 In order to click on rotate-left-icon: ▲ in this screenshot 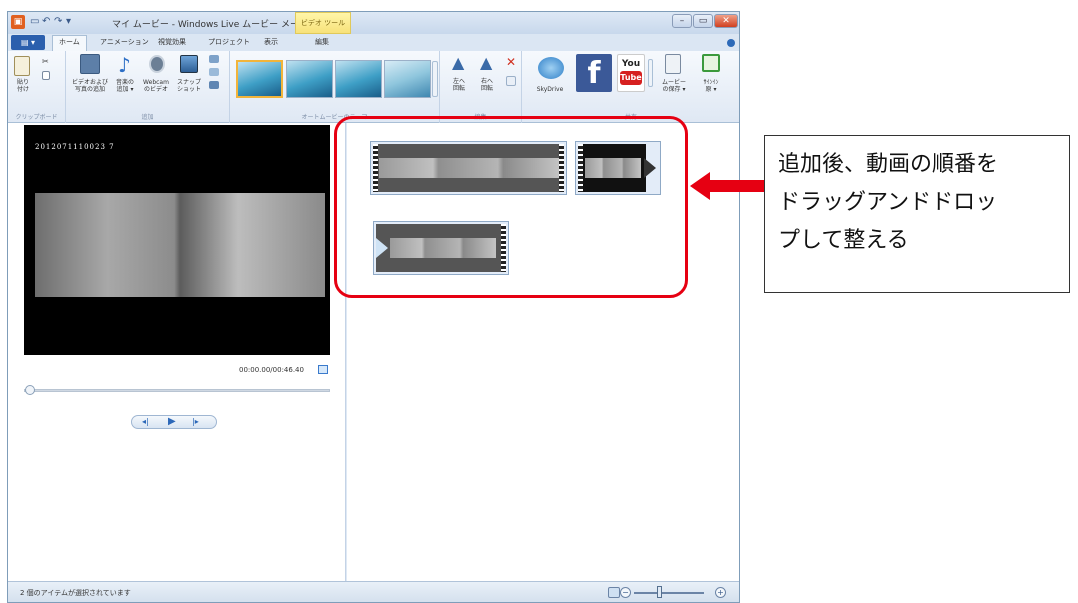, I will do `click(458, 62)`.